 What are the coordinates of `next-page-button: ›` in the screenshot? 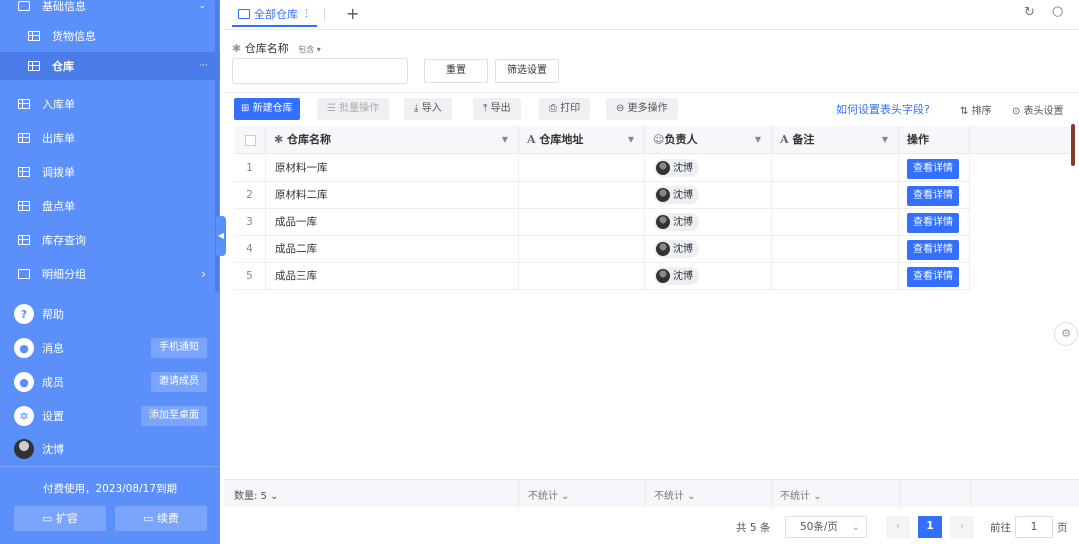 It's located at (962, 527).